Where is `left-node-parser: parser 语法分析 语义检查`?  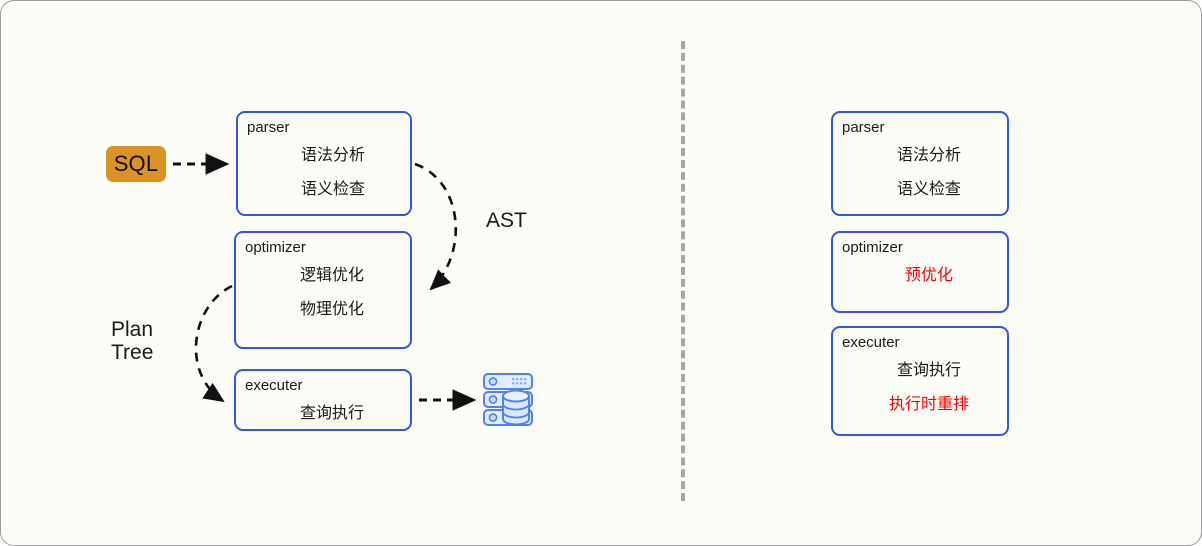 left-node-parser: parser 语法分析 语义检查 is located at coordinates (324, 163).